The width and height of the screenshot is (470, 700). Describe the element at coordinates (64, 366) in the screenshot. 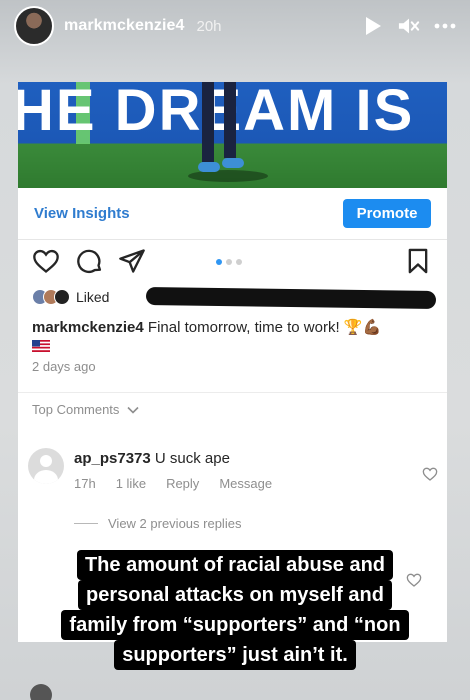

I see `post-timestamp: 2 days ago` at that location.